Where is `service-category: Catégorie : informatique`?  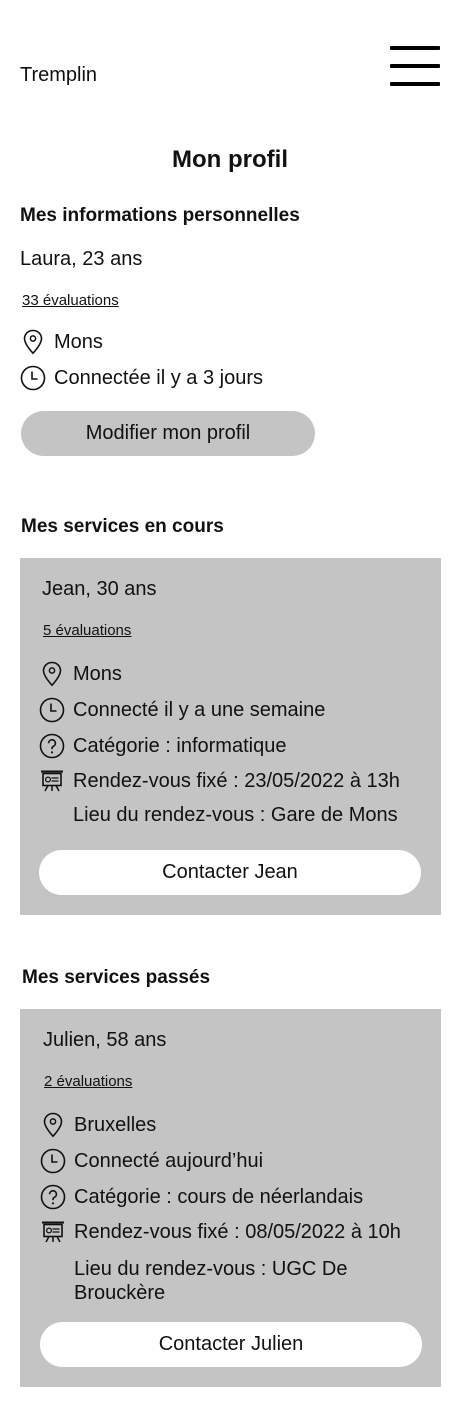
service-category: Catégorie : informatique is located at coordinates (162, 746).